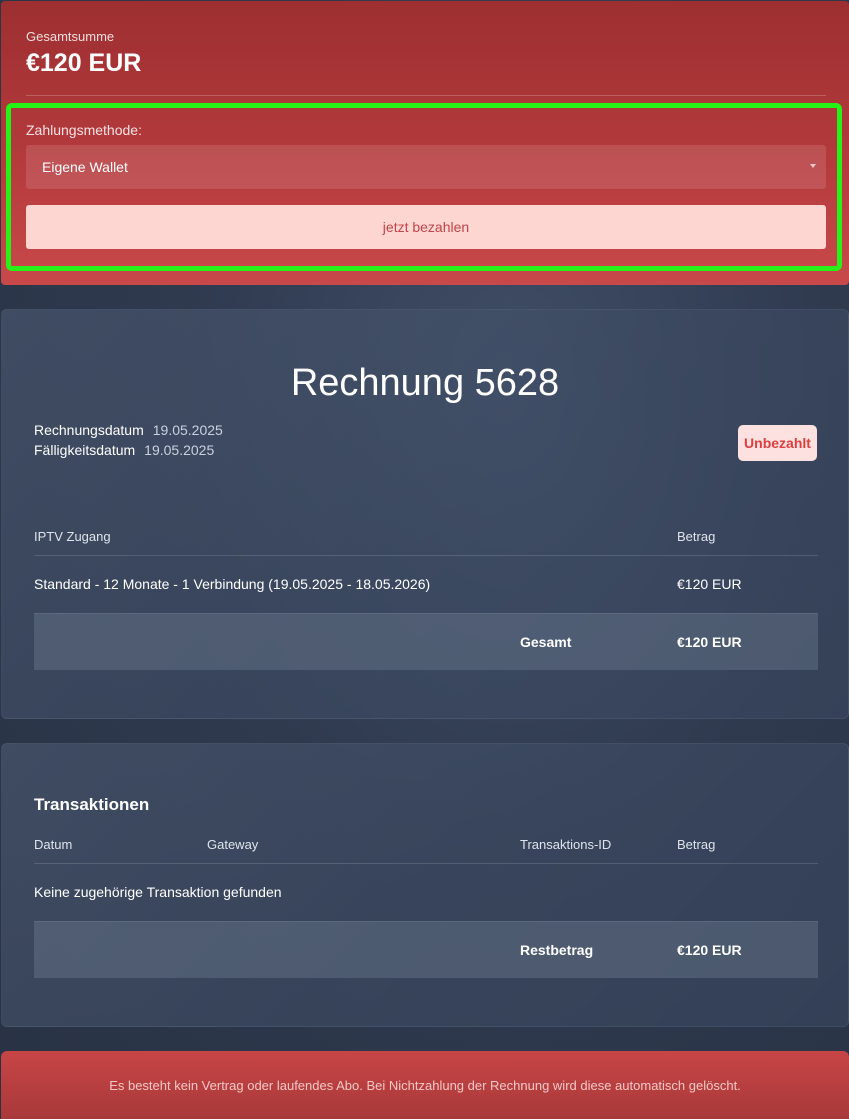 This screenshot has height=1119, width=849. What do you see at coordinates (426, 641) in the screenshot?
I see `invoice-total-row: Gesamt €120 EUR` at bounding box center [426, 641].